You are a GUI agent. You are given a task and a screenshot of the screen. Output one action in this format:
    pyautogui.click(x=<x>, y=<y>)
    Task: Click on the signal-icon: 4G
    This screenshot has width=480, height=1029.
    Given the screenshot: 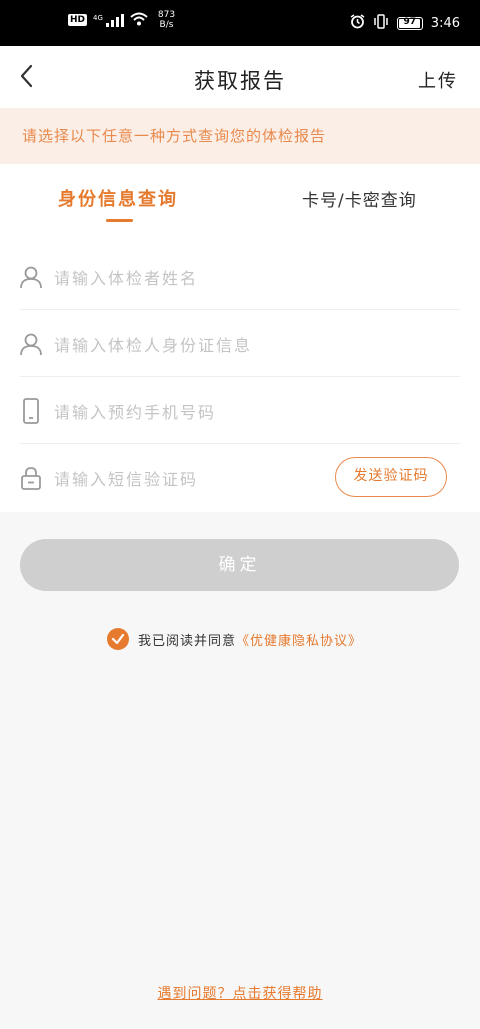 What is the action you would take?
    pyautogui.click(x=108, y=20)
    